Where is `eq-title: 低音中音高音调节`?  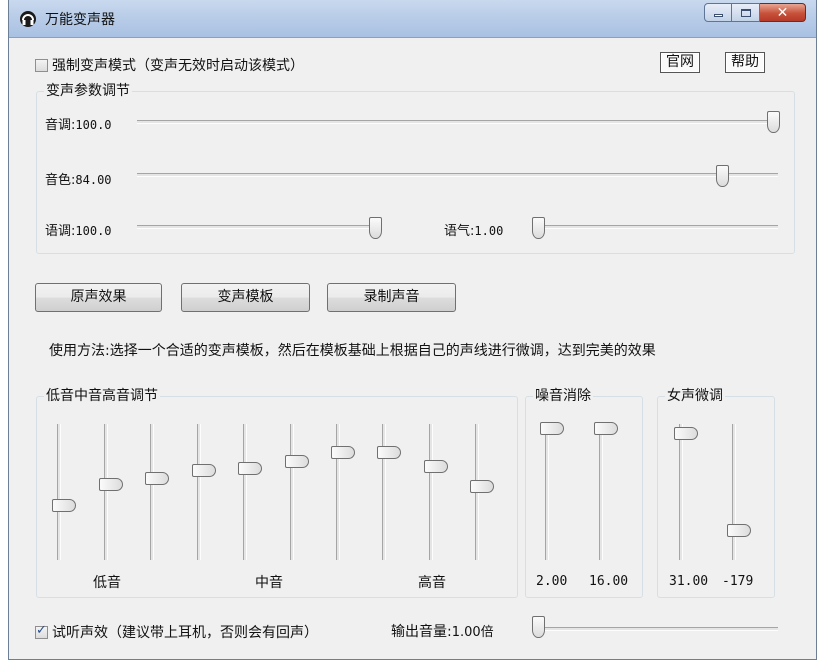 eq-title: 低音中音高音调节 is located at coordinates (102, 396).